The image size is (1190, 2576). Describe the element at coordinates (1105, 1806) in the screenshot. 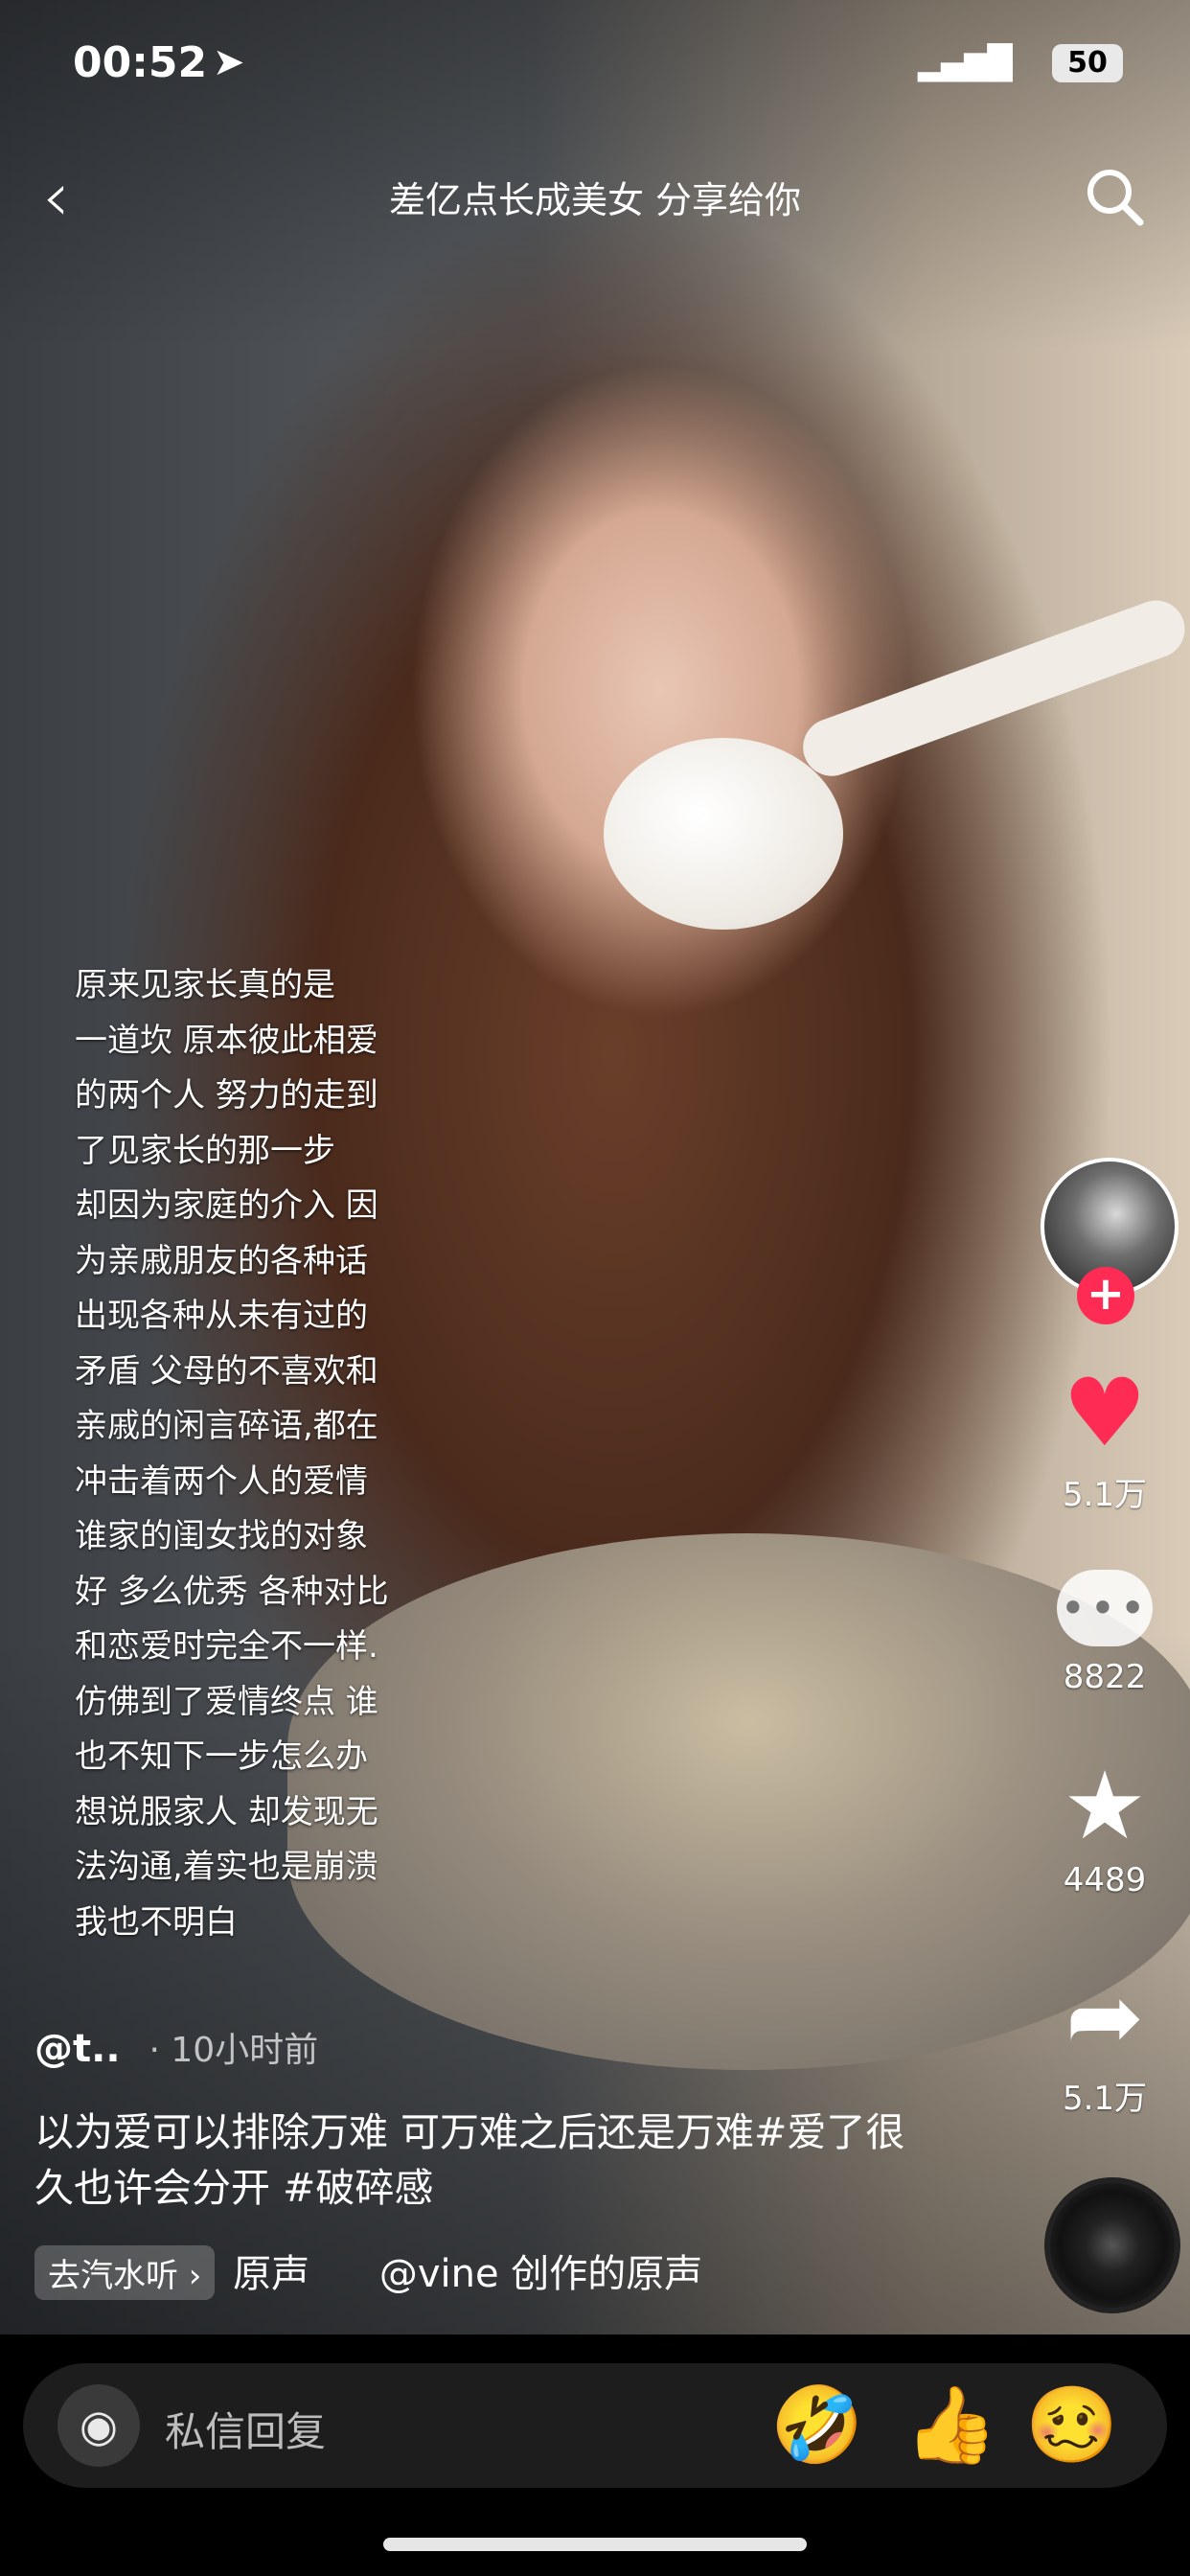

I see `star-icon: ★` at that location.